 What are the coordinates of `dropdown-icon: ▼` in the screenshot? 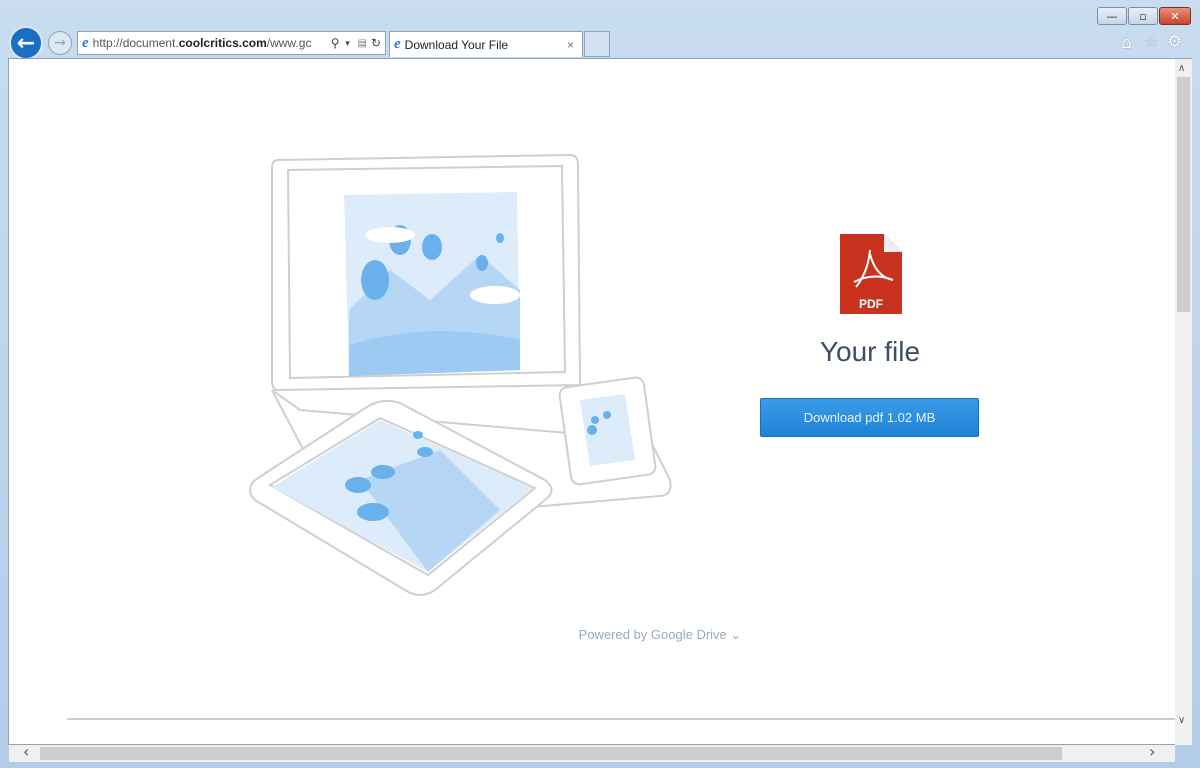 It's located at (348, 43).